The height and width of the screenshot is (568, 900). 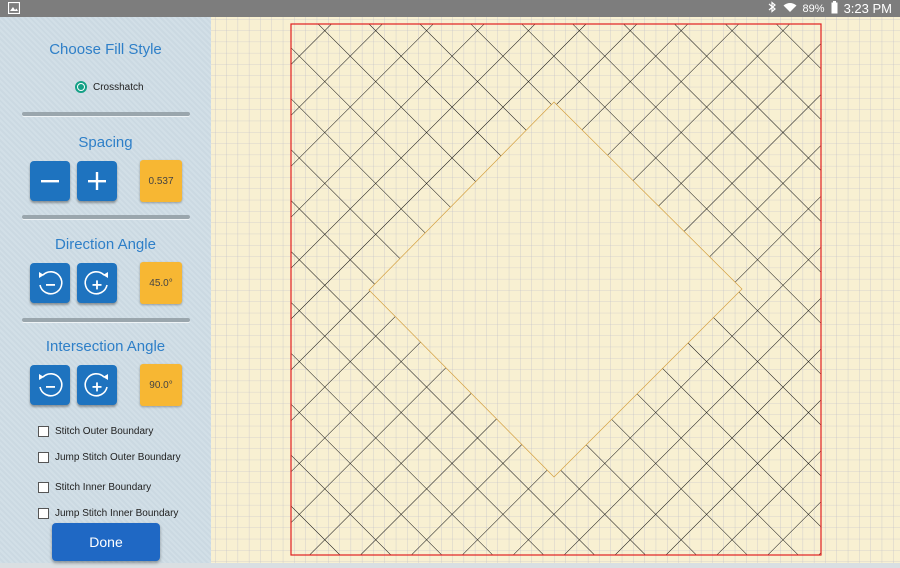 What do you see at coordinates (117, 513) in the screenshot?
I see `checkbox-label: Jump Stitch Inner Boundary` at bounding box center [117, 513].